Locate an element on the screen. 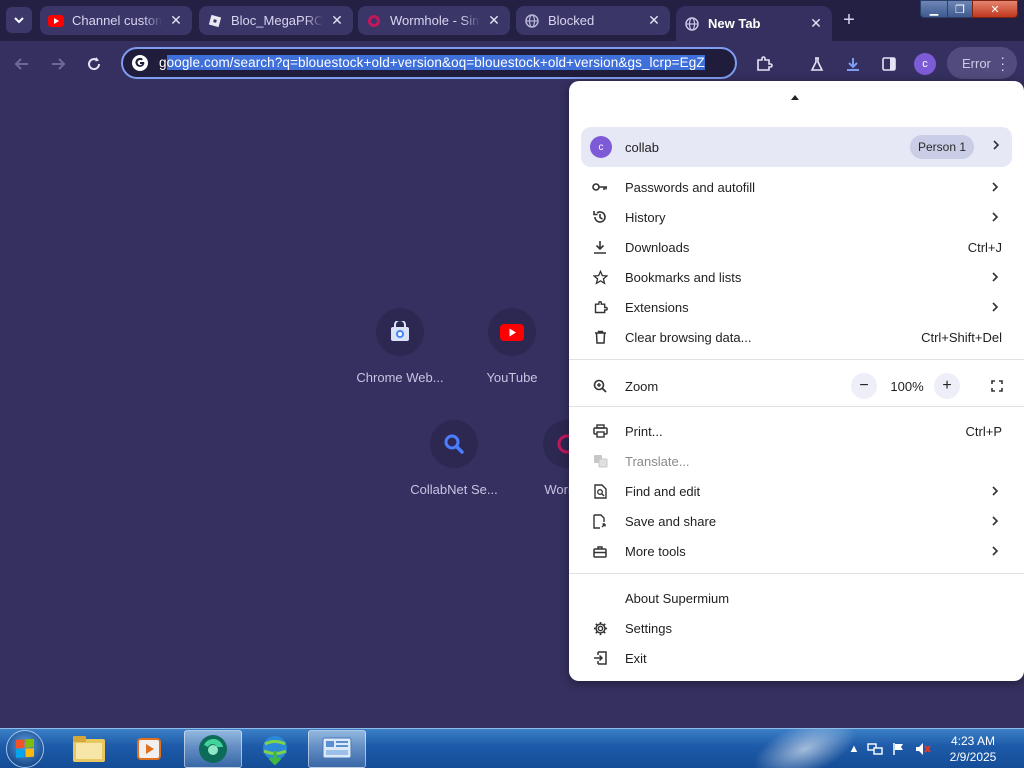  menu-item-downloads: Downloads Ctrl+J is located at coordinates (796, 247).